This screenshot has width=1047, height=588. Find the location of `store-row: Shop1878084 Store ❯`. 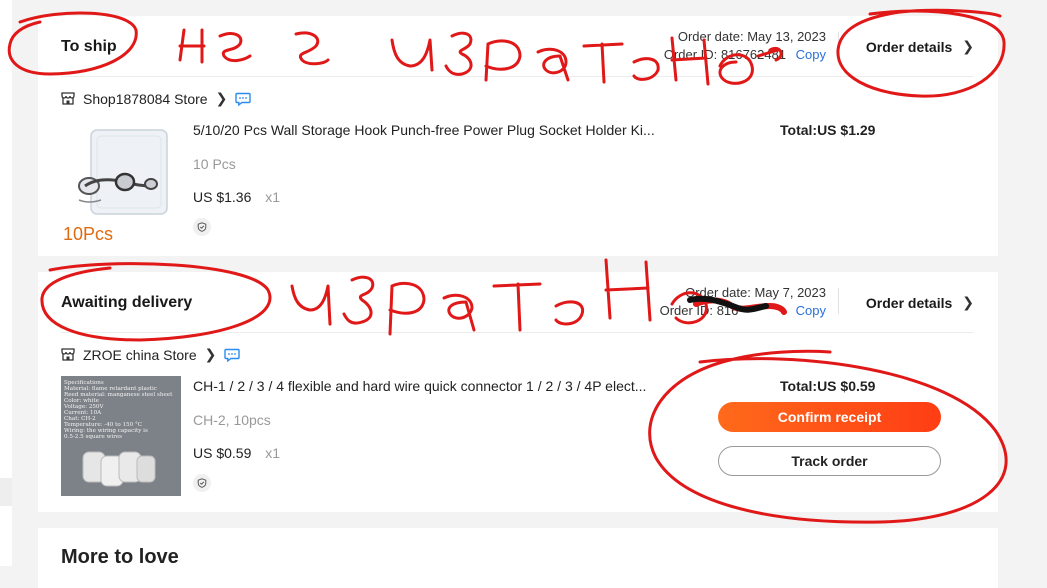

store-row: Shop1878084 Store ❯ is located at coordinates (156, 98).